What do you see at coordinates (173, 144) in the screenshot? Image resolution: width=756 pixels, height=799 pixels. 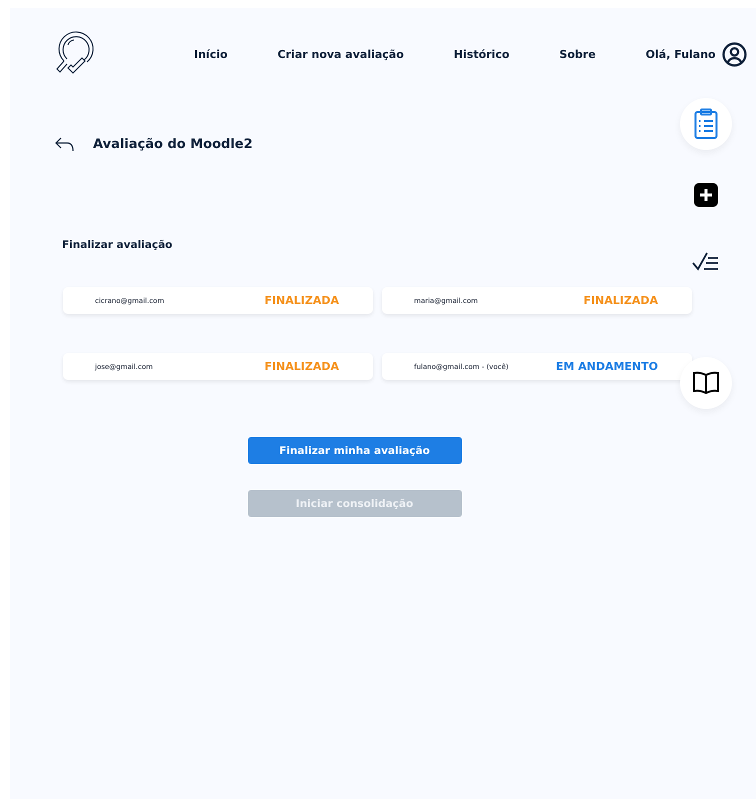 I see `page-title: Avaliação do Moodle2` at bounding box center [173, 144].